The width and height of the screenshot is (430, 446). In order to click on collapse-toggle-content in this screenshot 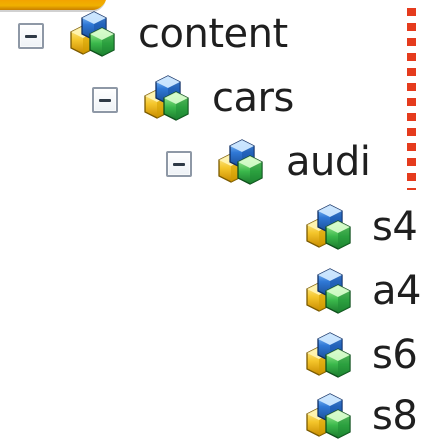, I will do `click(31, 36)`.